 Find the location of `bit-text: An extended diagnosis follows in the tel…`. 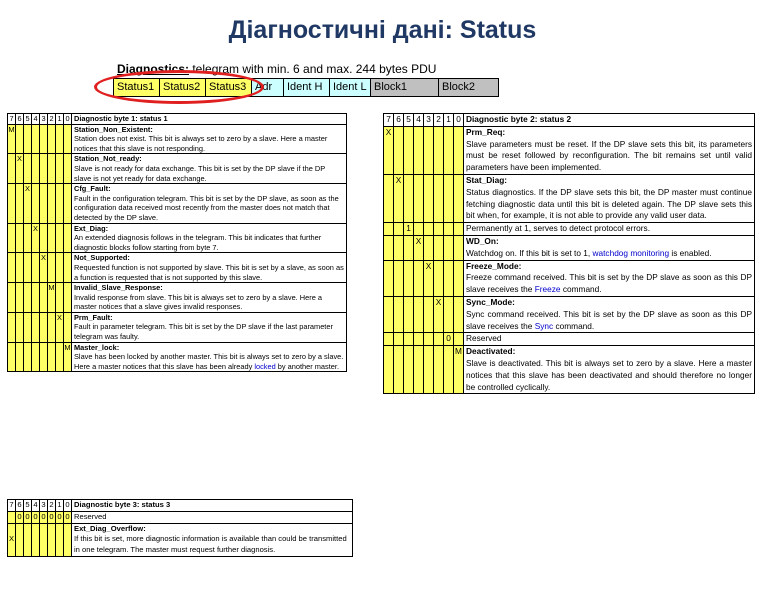

bit-text: An extended diagnosis follows in the tel… is located at coordinates (198, 242).